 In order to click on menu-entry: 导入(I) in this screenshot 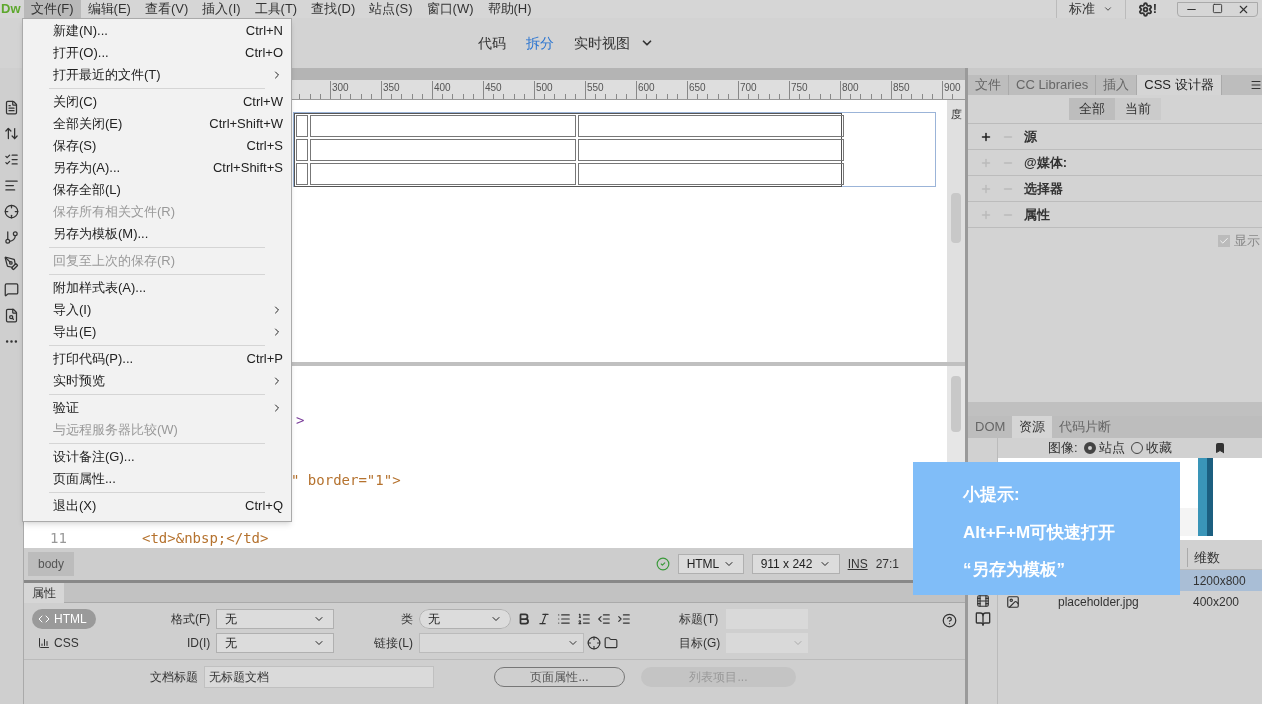, I will do `click(157, 310)`.